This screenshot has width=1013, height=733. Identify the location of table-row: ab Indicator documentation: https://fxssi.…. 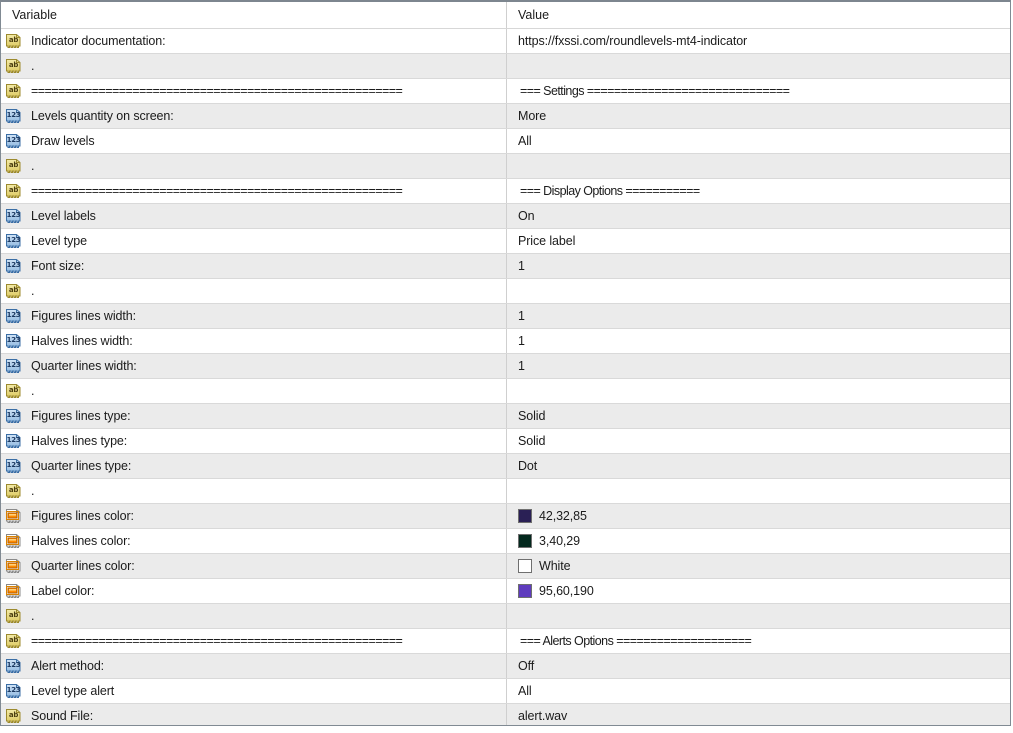
(505, 41).